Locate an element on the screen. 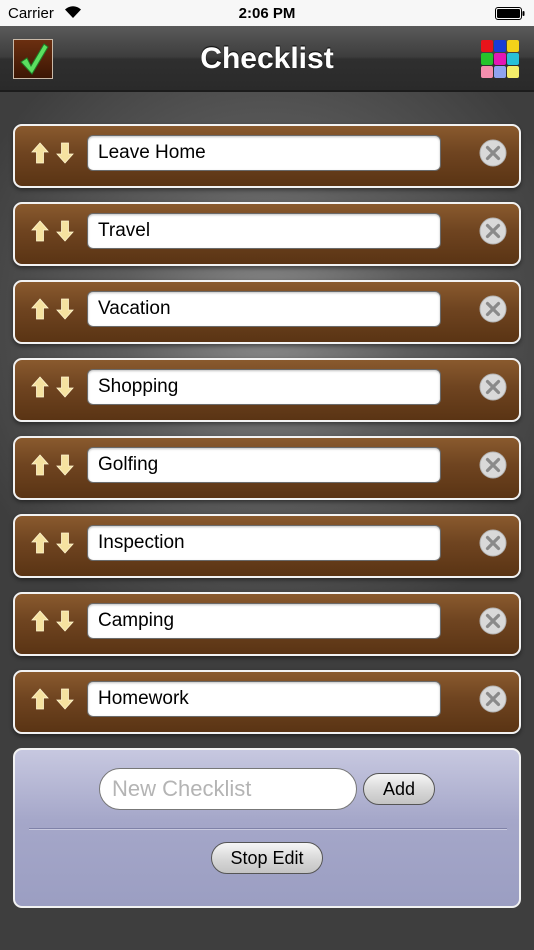 This screenshot has height=950, width=534. divider is located at coordinates (268, 829).